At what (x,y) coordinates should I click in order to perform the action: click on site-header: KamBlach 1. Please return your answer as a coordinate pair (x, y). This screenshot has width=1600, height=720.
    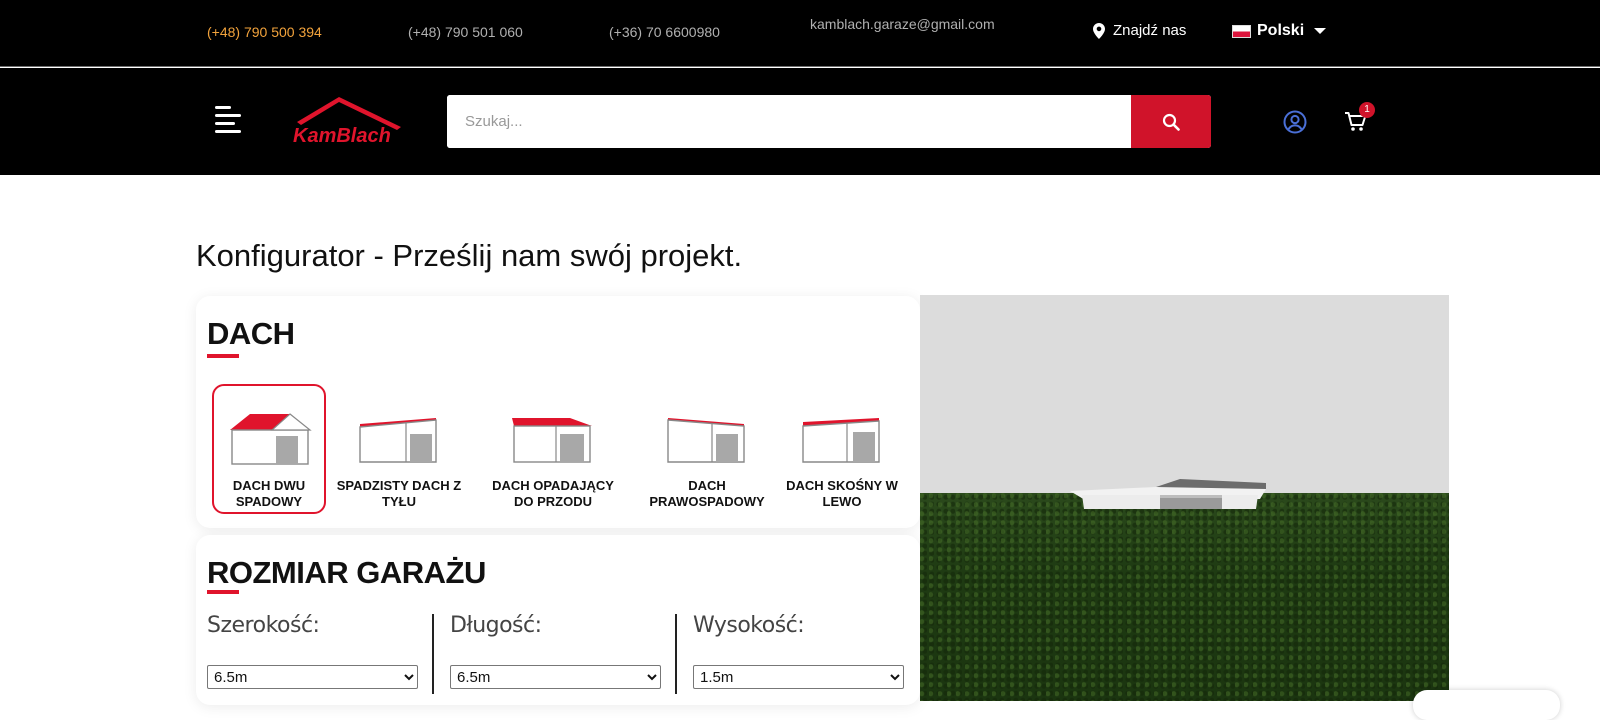
    Looking at the image, I should click on (800, 121).